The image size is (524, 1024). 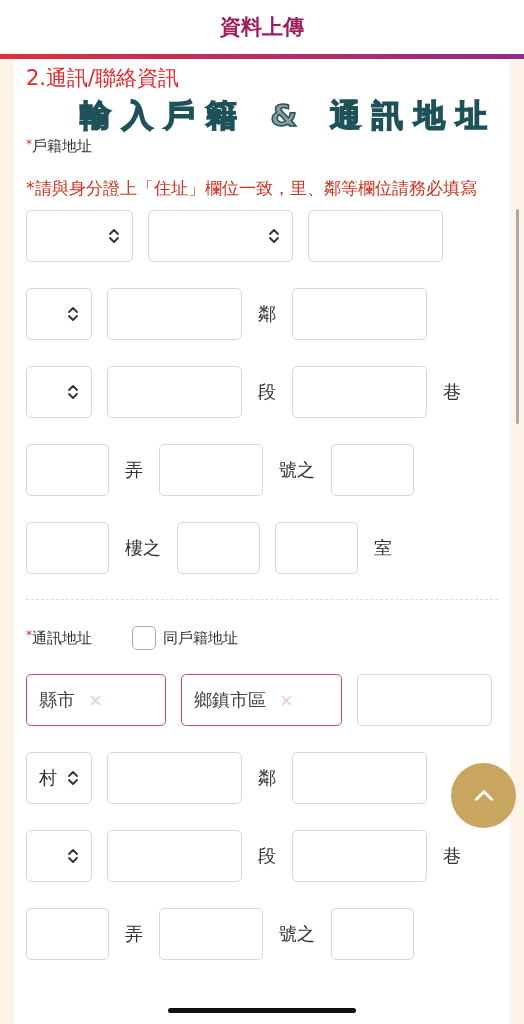 What do you see at coordinates (62, 146) in the screenshot?
I see `field-label: 戶籍地址` at bounding box center [62, 146].